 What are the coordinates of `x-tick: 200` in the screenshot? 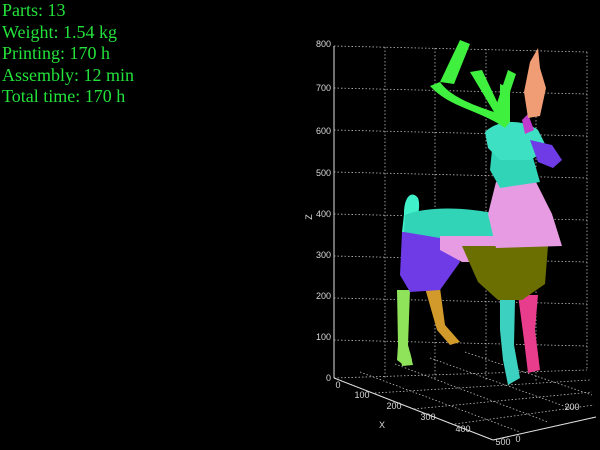 It's located at (393, 406).